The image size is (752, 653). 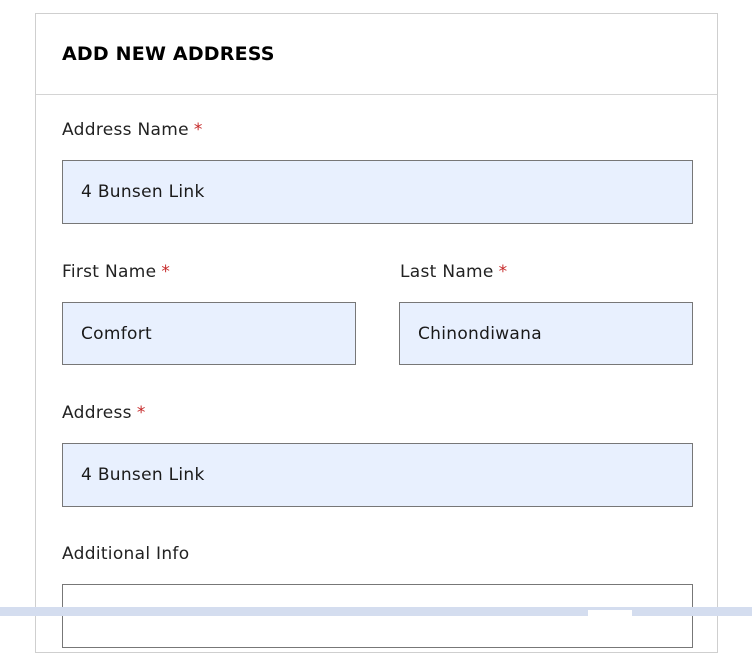 What do you see at coordinates (376, 54) in the screenshot?
I see `card-header: ADD NEW ADDRESS` at bounding box center [376, 54].